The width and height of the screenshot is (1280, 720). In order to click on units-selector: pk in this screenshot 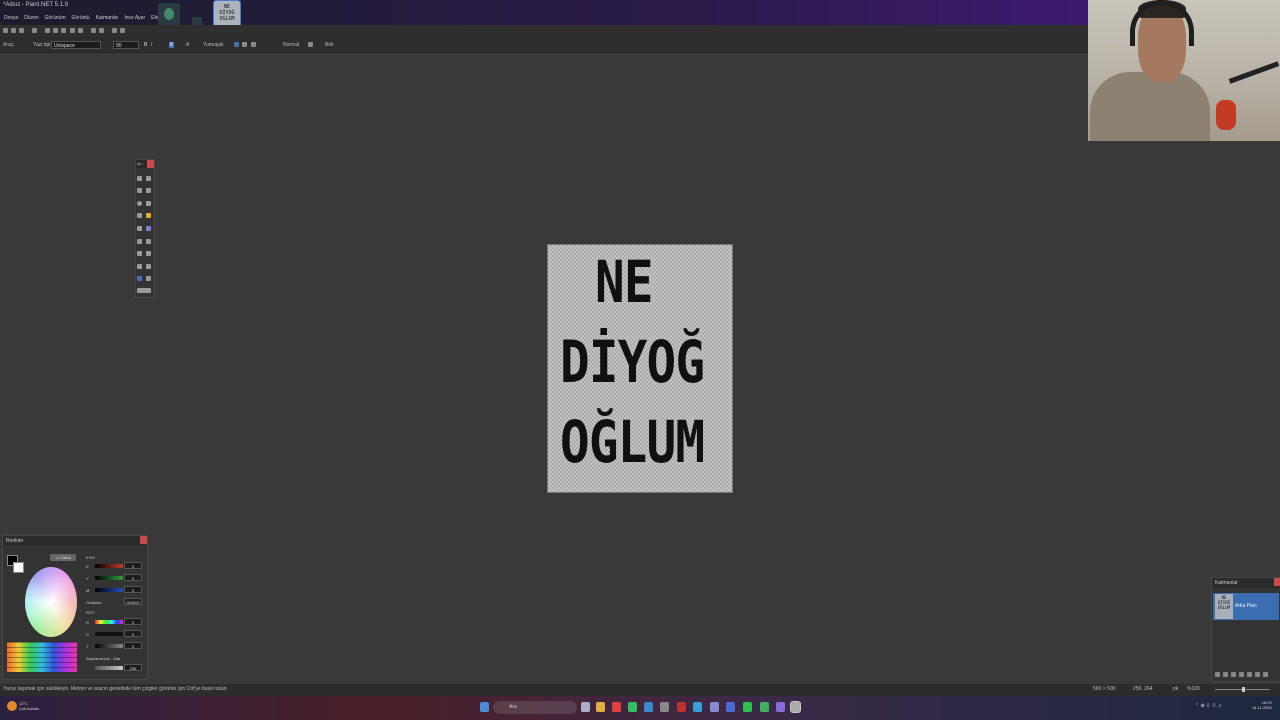, I will do `click(1175, 689)`.